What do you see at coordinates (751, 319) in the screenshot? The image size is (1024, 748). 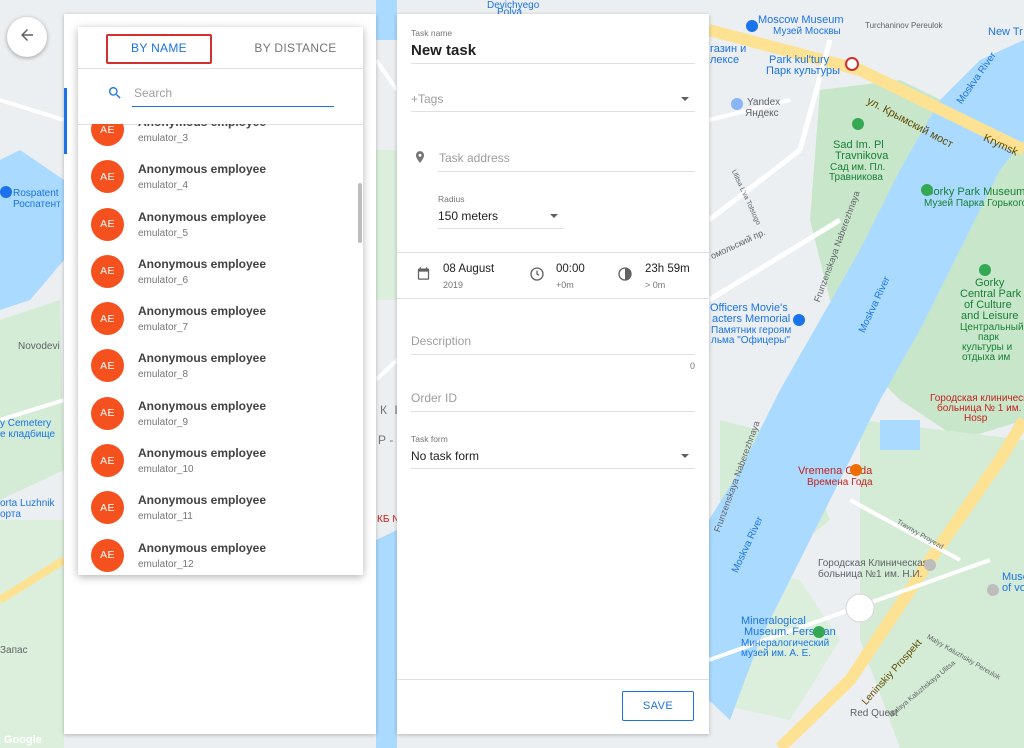 I see `map-label: acters Memorial` at bounding box center [751, 319].